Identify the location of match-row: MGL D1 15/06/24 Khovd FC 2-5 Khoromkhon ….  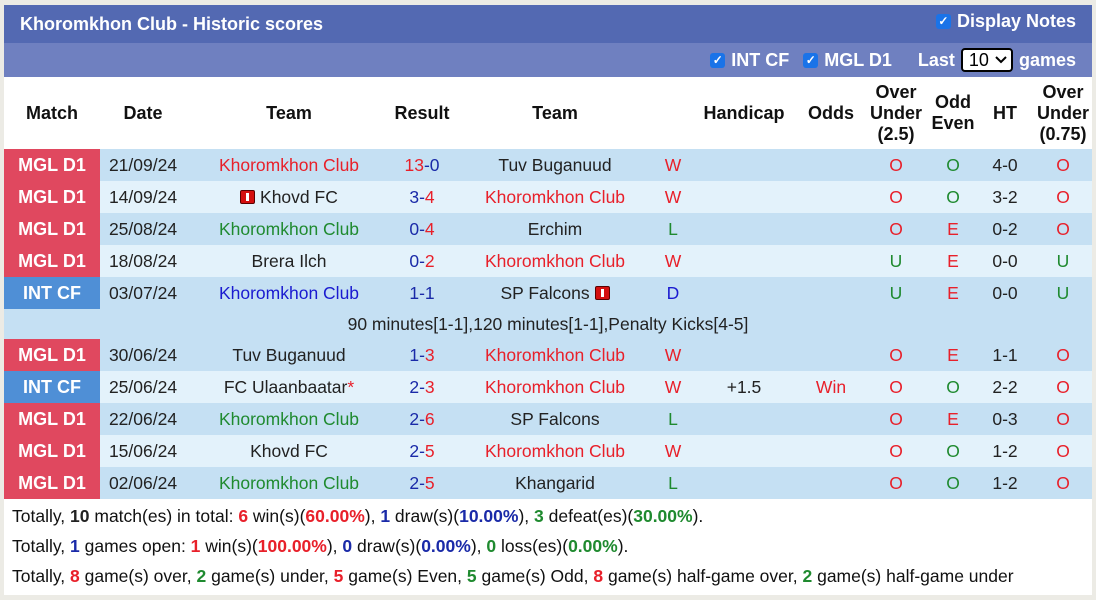
(548, 451).